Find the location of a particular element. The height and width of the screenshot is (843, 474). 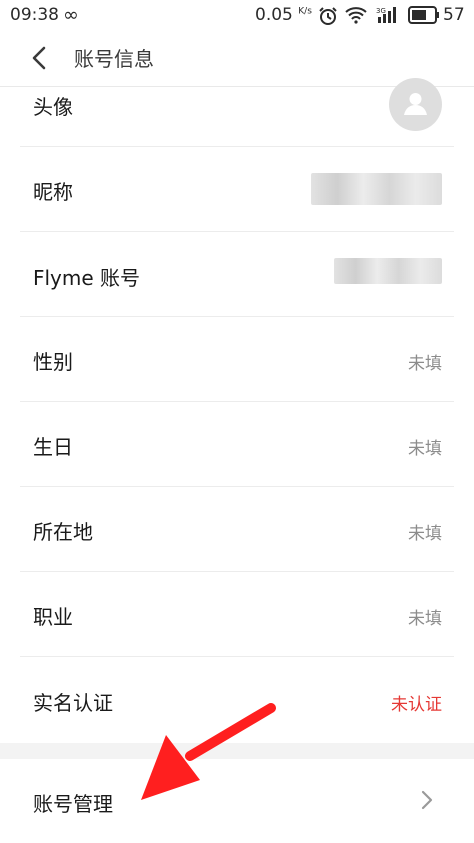

section-gap is located at coordinates (237, 751).